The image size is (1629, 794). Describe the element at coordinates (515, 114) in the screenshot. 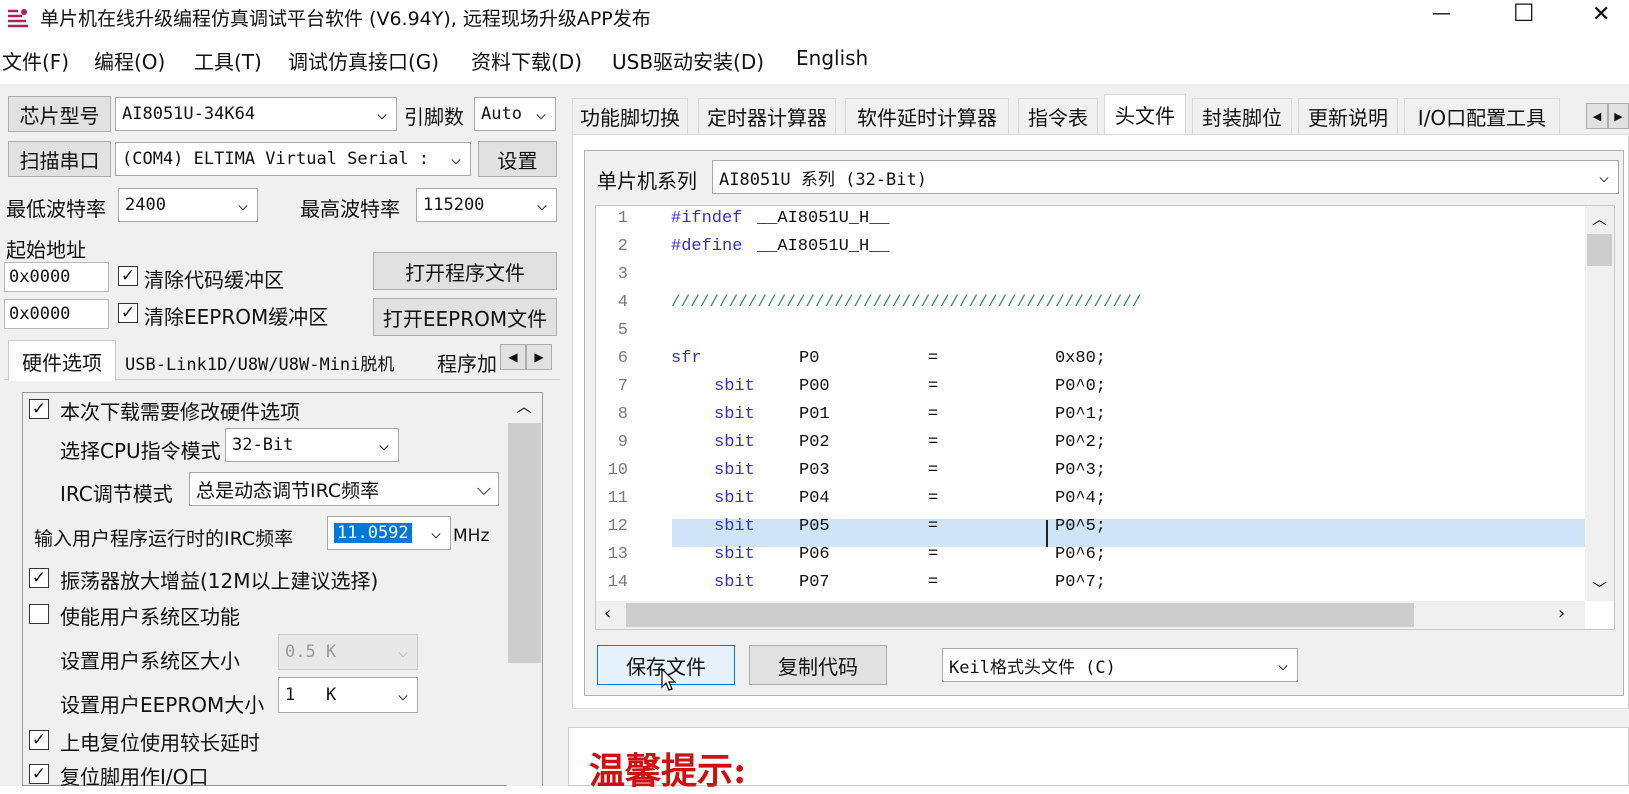

I see `pin-count-select: Auto ⌵` at that location.